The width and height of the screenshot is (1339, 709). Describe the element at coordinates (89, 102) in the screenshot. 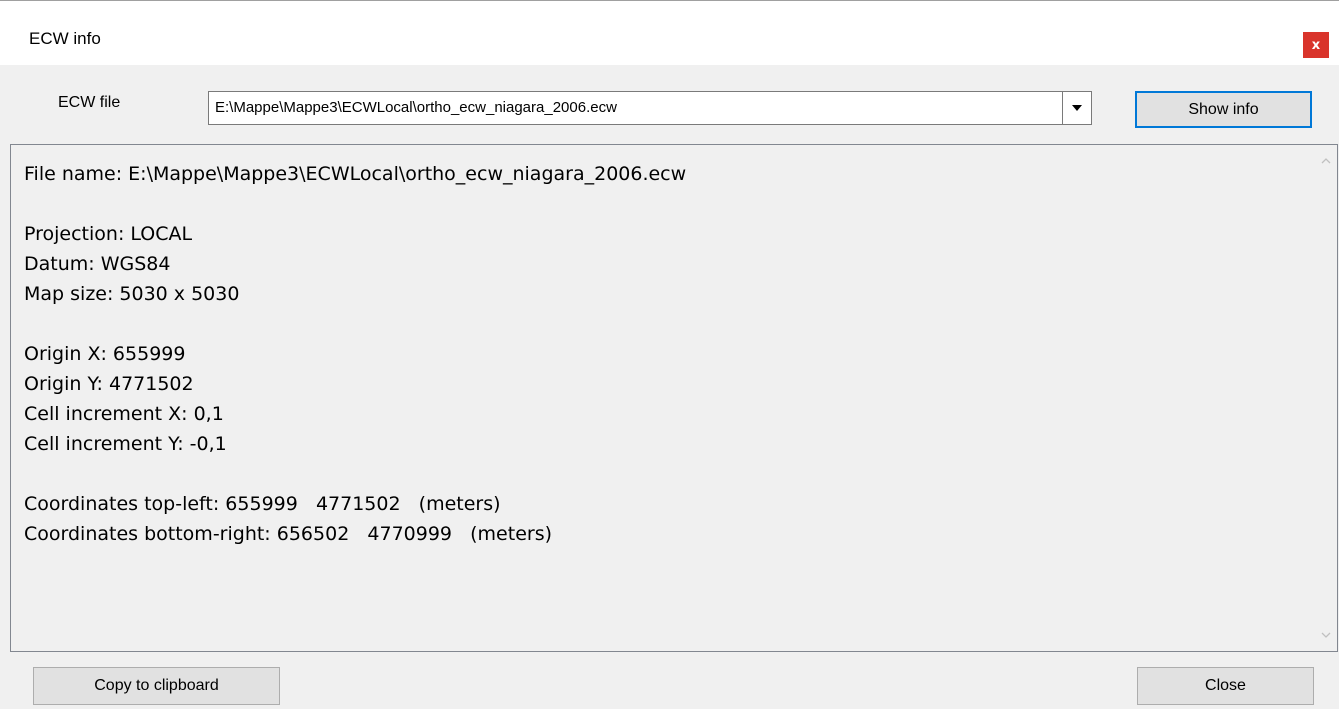

I see `ecw-file-label: ECW file` at that location.